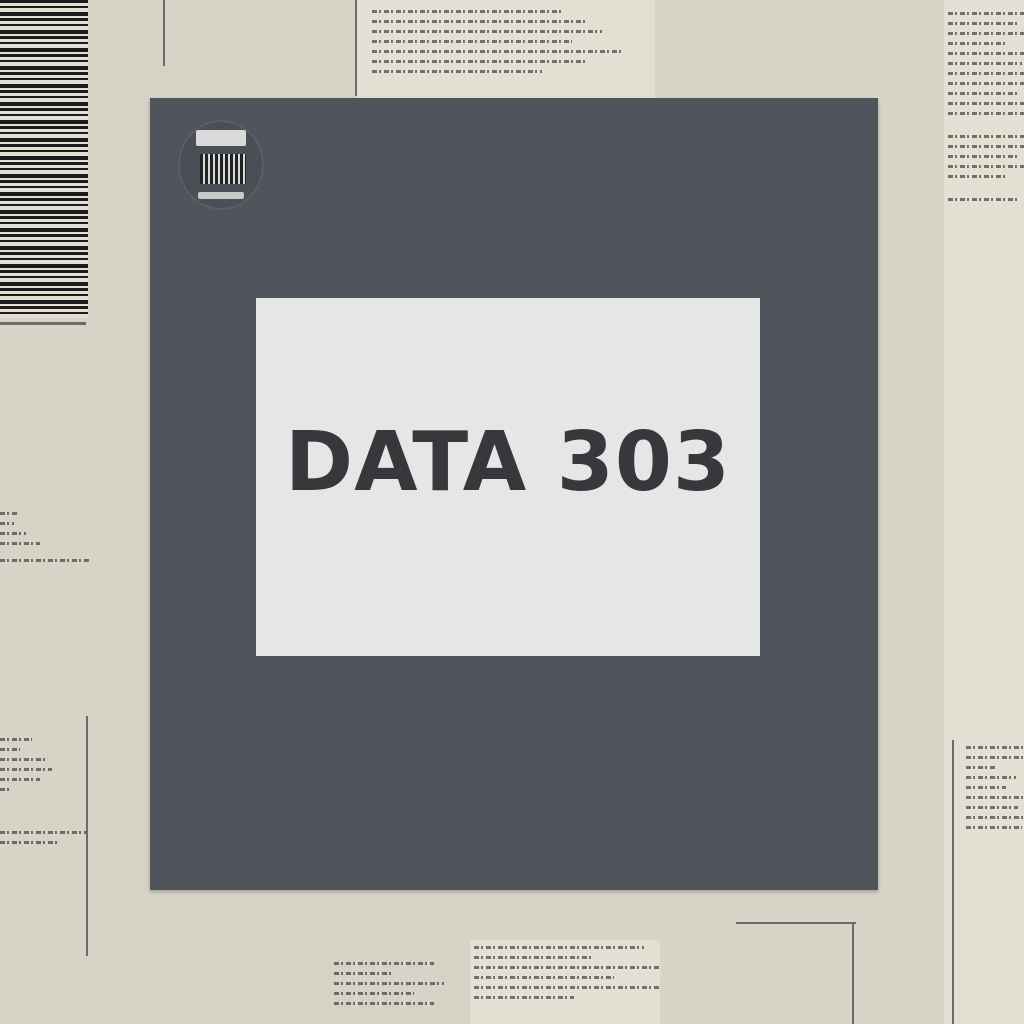 The image size is (1024, 1024). I want to click on sticker-label, so click(221, 138).